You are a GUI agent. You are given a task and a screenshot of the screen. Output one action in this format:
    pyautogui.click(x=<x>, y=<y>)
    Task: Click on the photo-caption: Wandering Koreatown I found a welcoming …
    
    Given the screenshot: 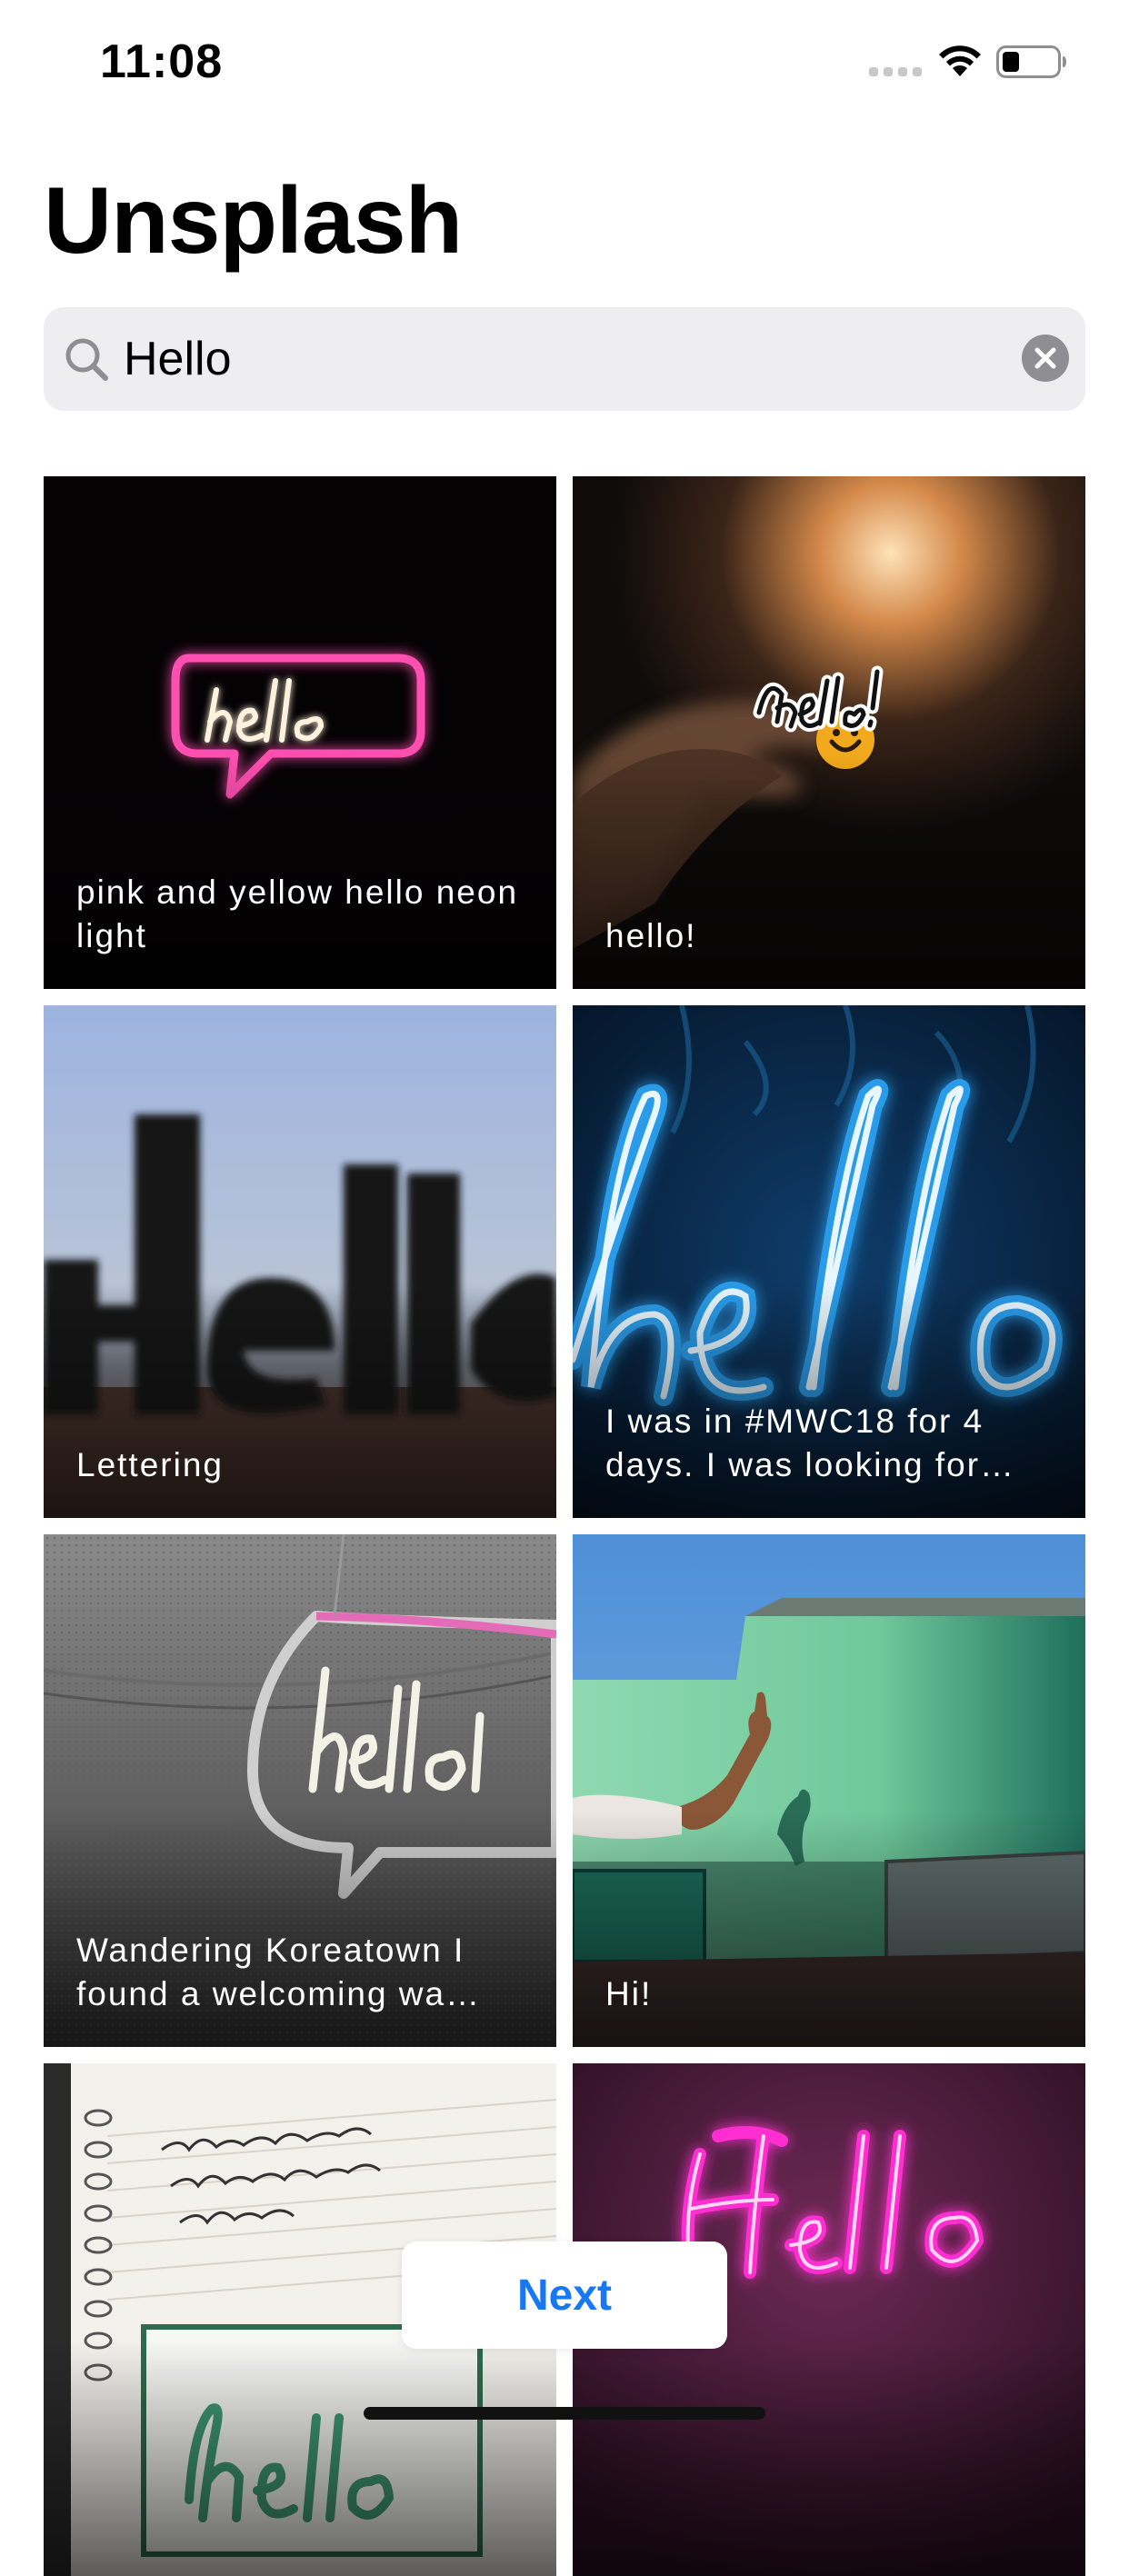 What is the action you would take?
    pyautogui.click(x=279, y=1972)
    